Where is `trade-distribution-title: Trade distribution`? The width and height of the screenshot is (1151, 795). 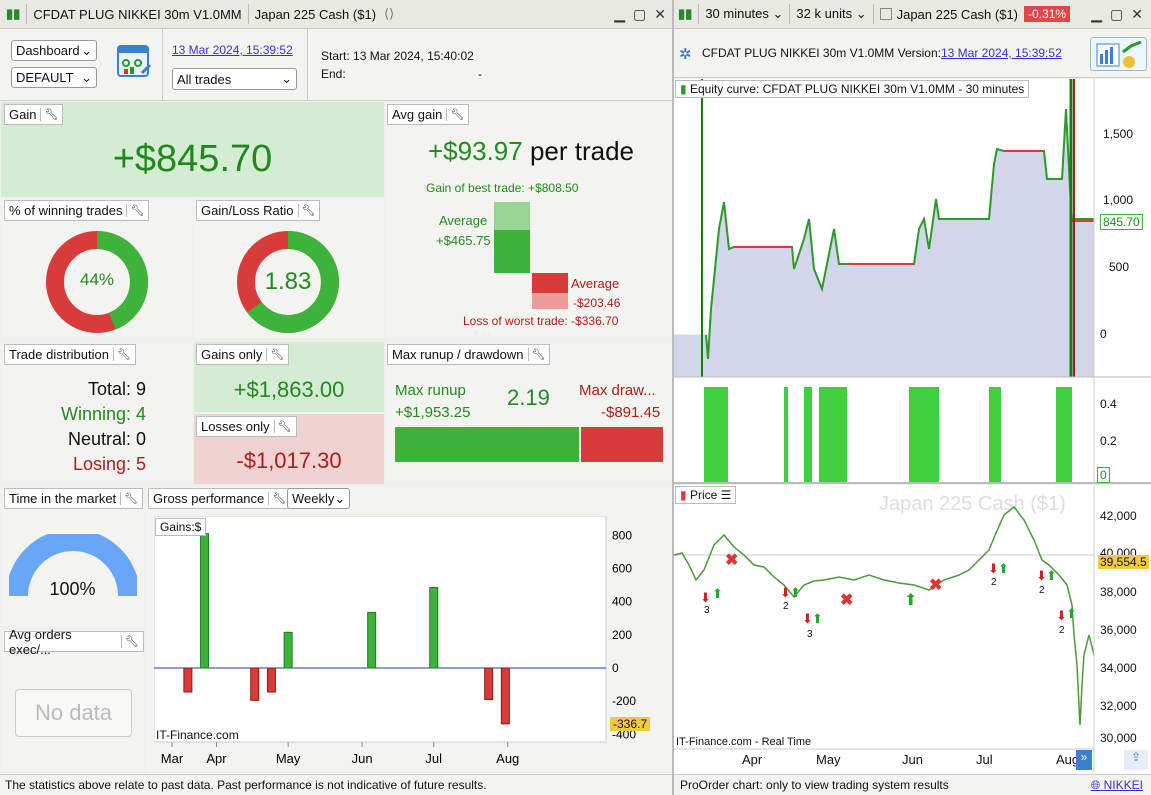
trade-distribution-title: Trade distribution is located at coordinates (59, 354).